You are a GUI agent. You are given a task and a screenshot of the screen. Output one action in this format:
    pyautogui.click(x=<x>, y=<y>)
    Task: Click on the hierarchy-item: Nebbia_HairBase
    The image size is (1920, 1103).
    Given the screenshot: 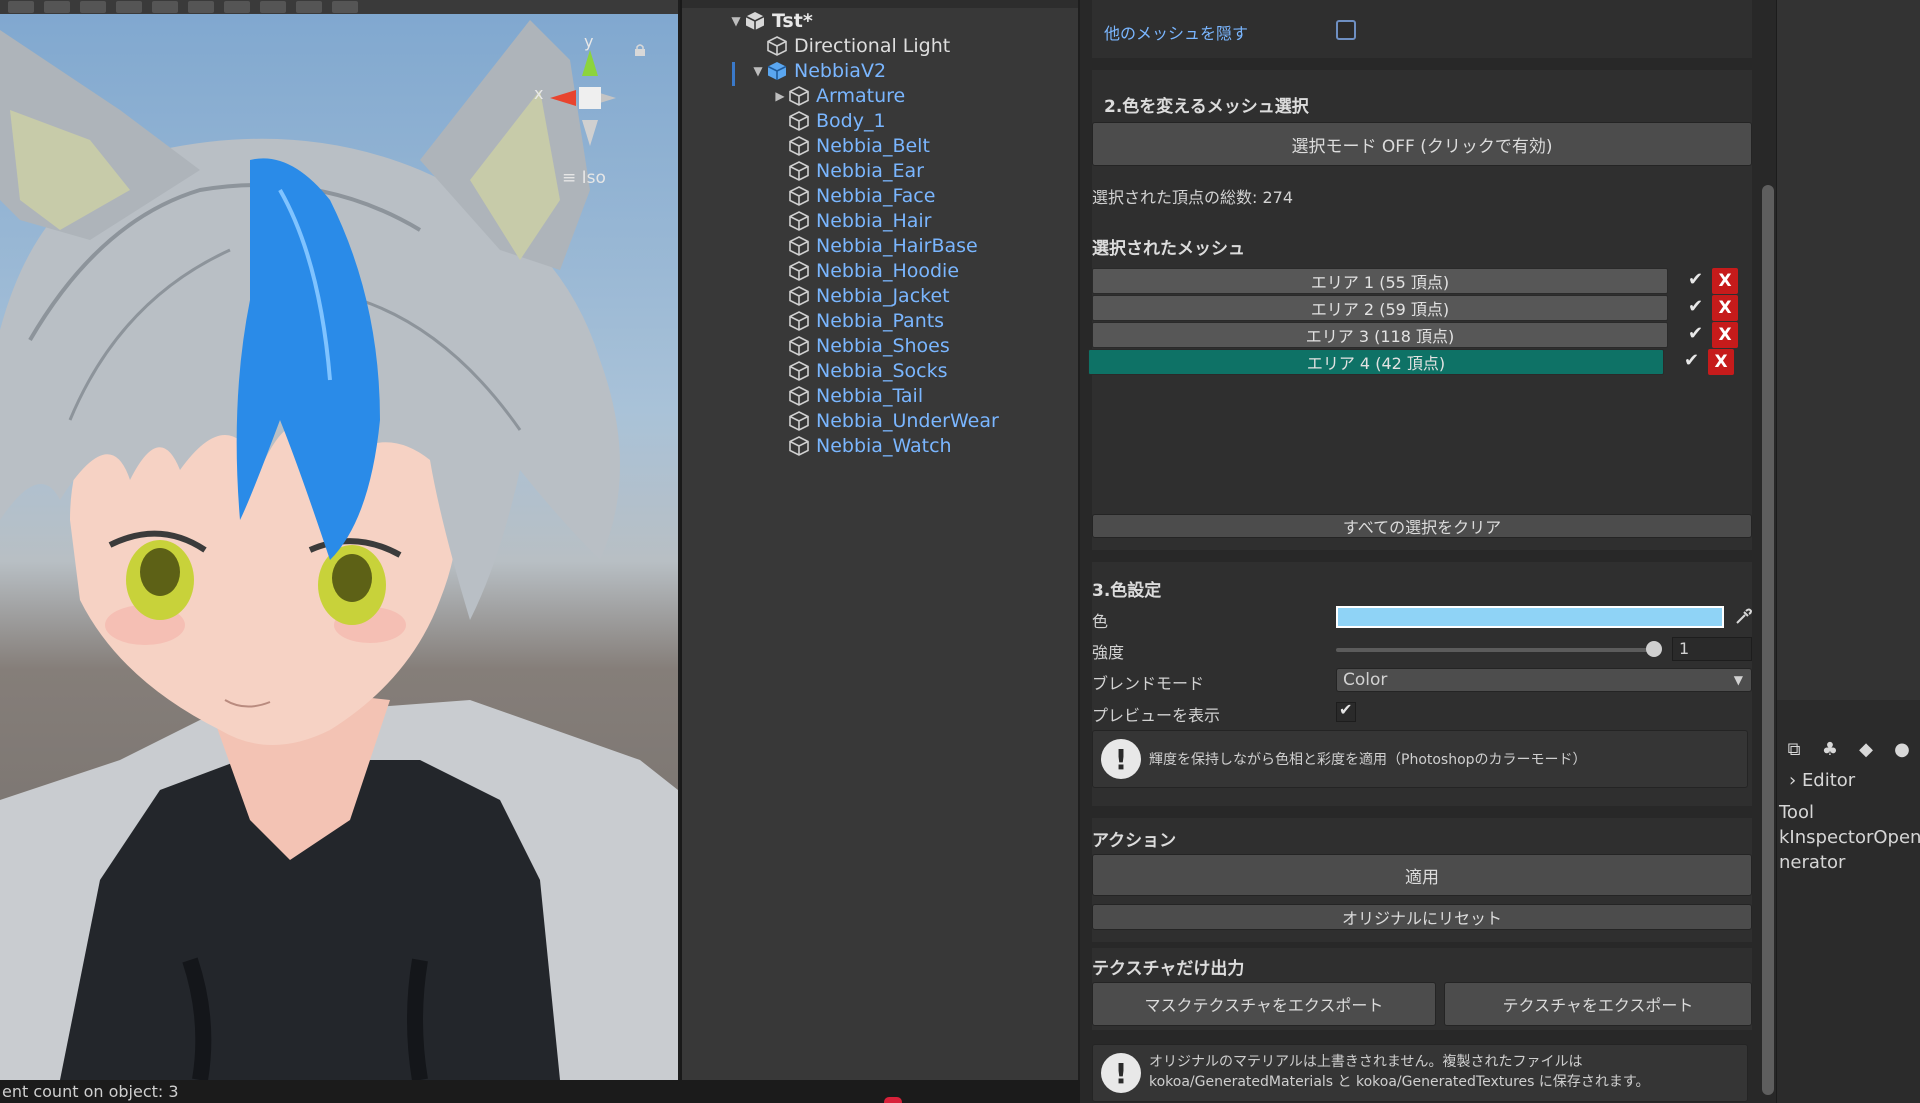 What is the action you would take?
    pyautogui.click(x=875, y=246)
    